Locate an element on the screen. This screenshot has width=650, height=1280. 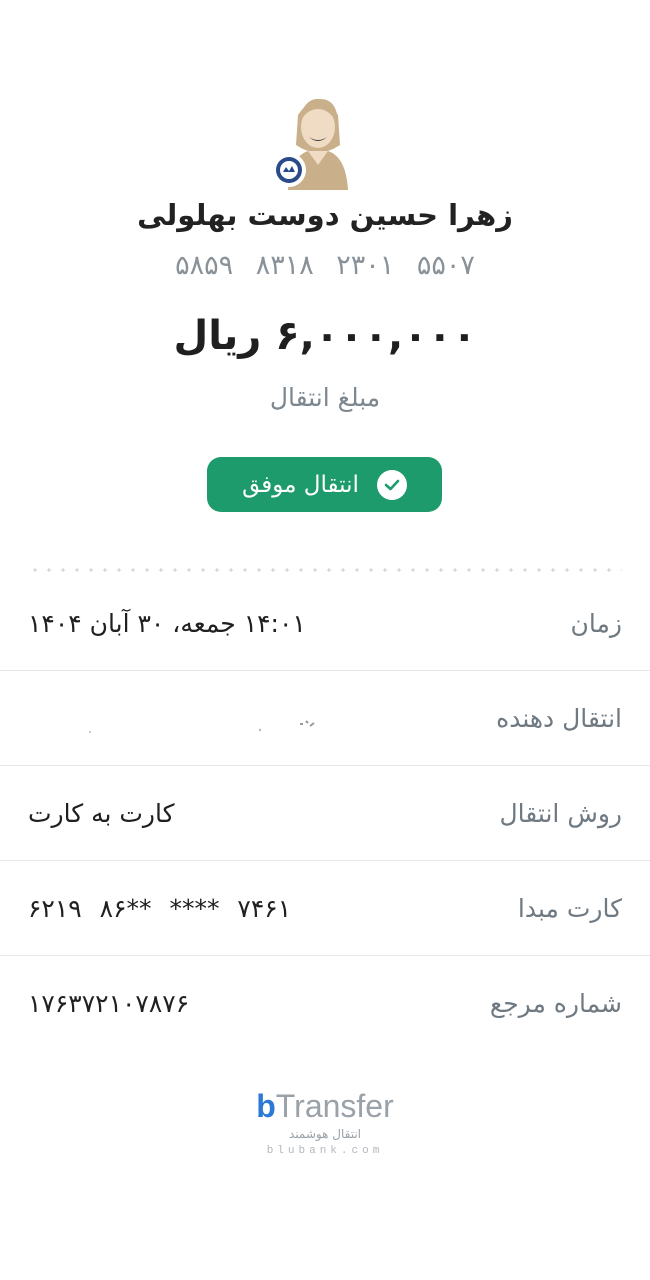
detail-row-source-card: کارت مبدا ۶۲۱۹ ۸۶** **** ۷۴۶۱ is located at coordinates (325, 908).